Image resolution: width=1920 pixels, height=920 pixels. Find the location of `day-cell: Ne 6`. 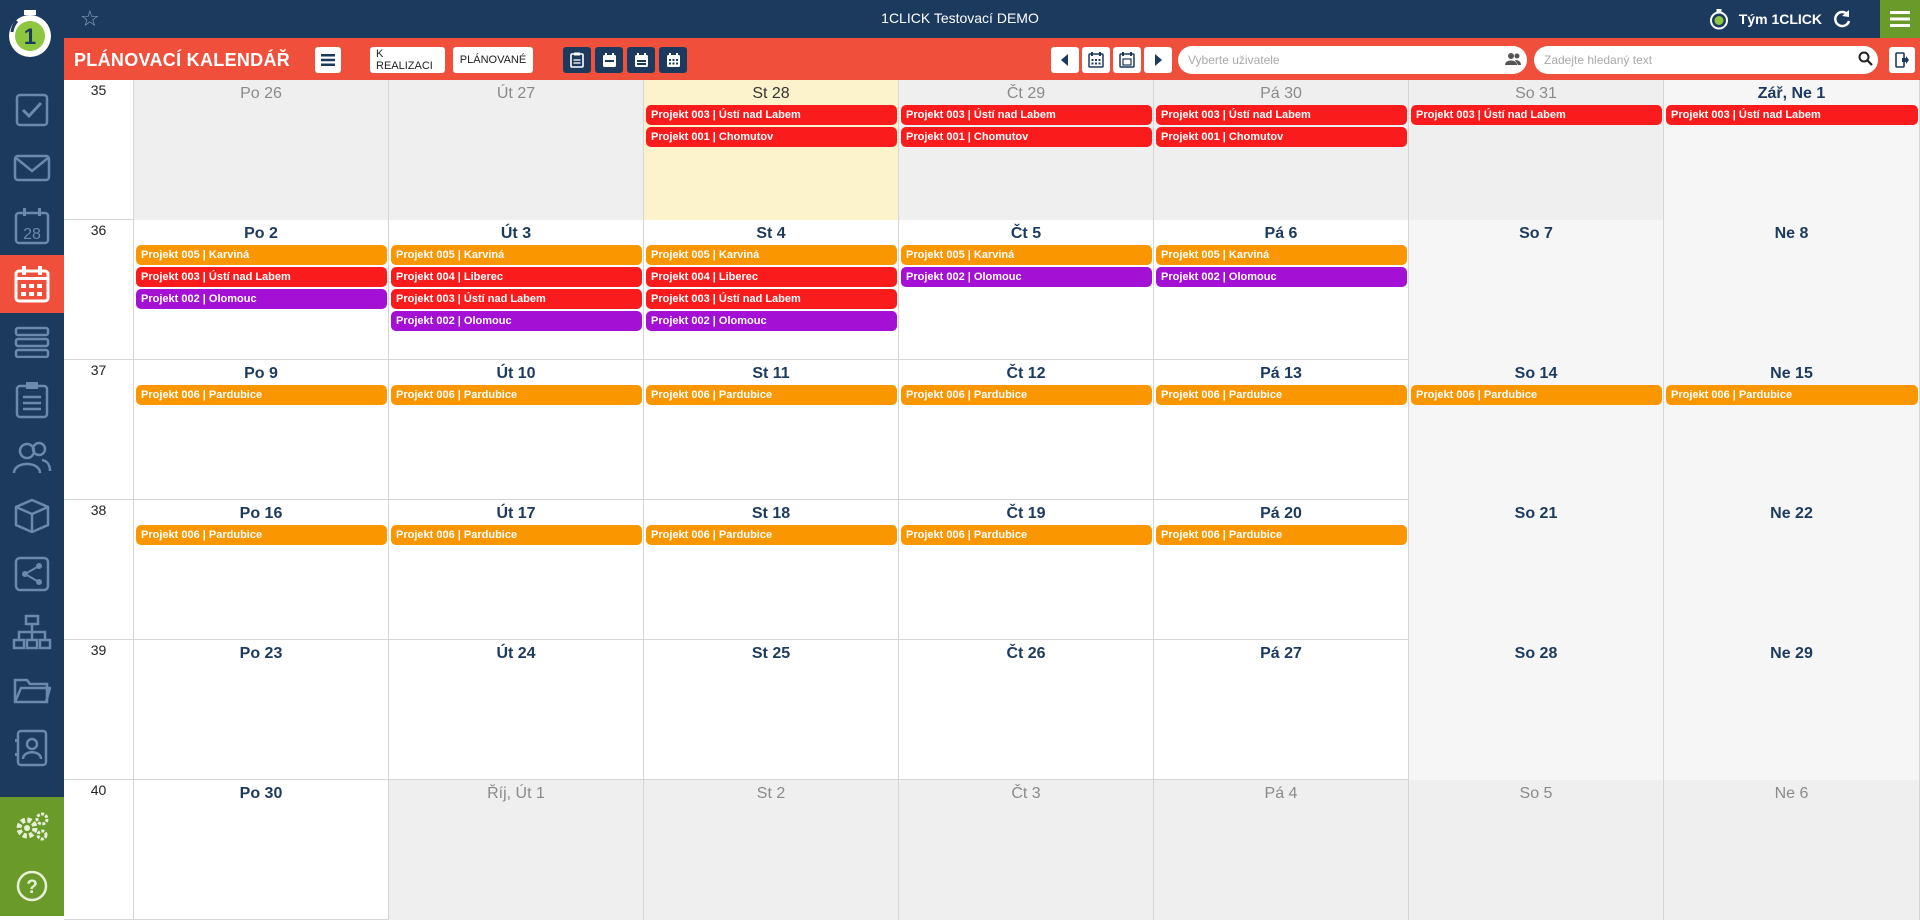

day-cell: Ne 6 is located at coordinates (1792, 850).